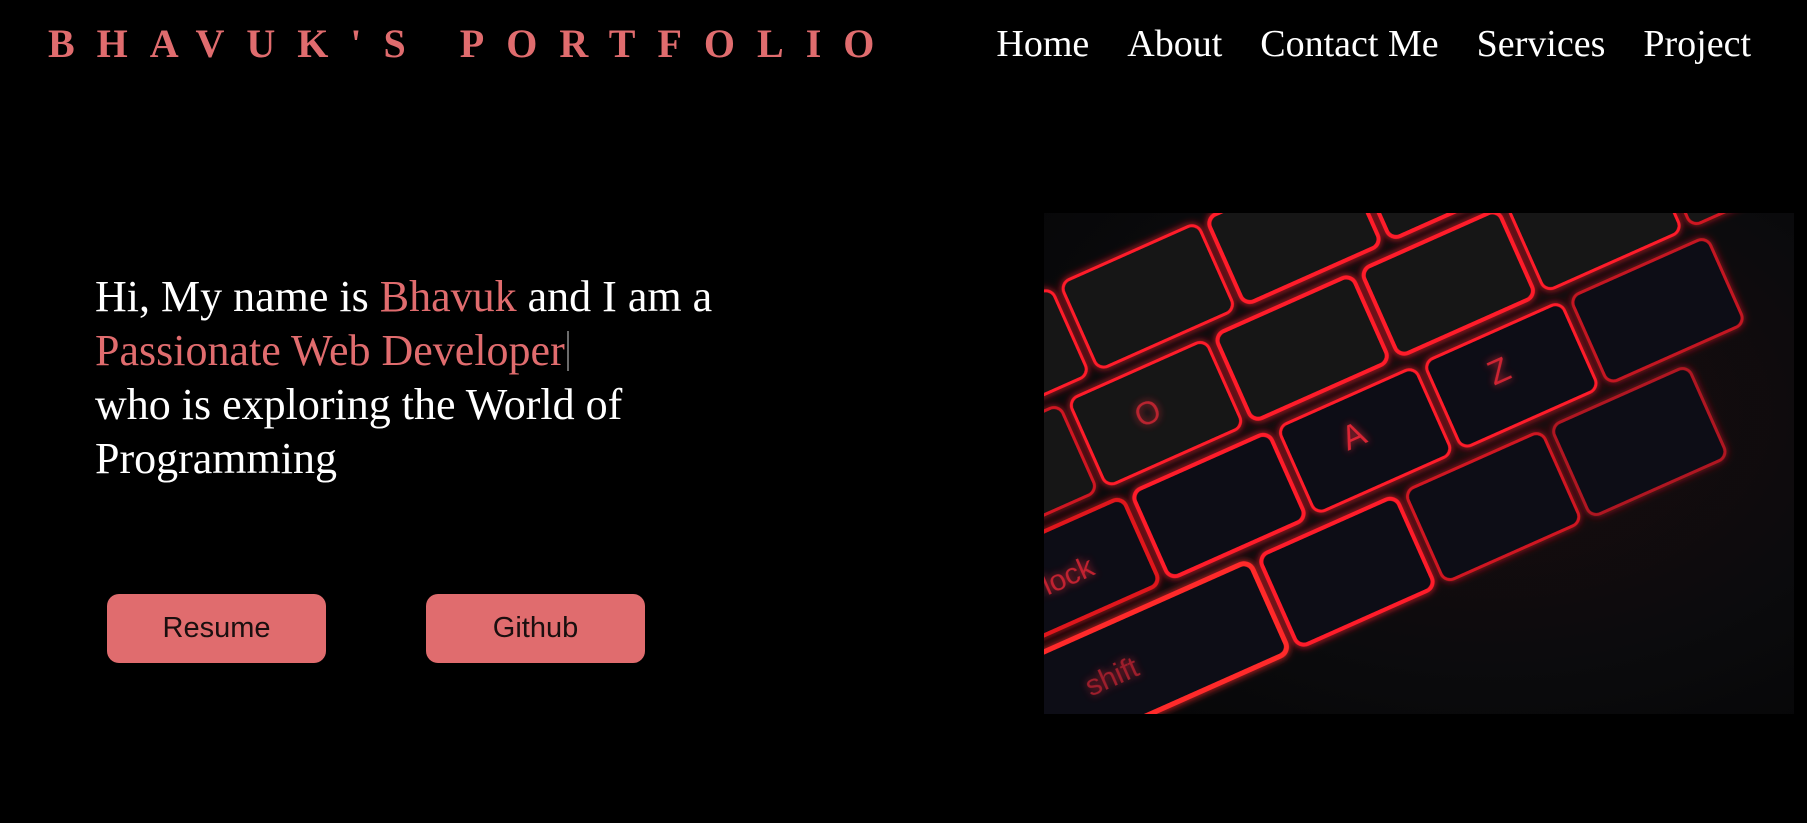 The image size is (1807, 823). What do you see at coordinates (1349, 44) in the screenshot?
I see `nav-contact-me: Contact Me` at bounding box center [1349, 44].